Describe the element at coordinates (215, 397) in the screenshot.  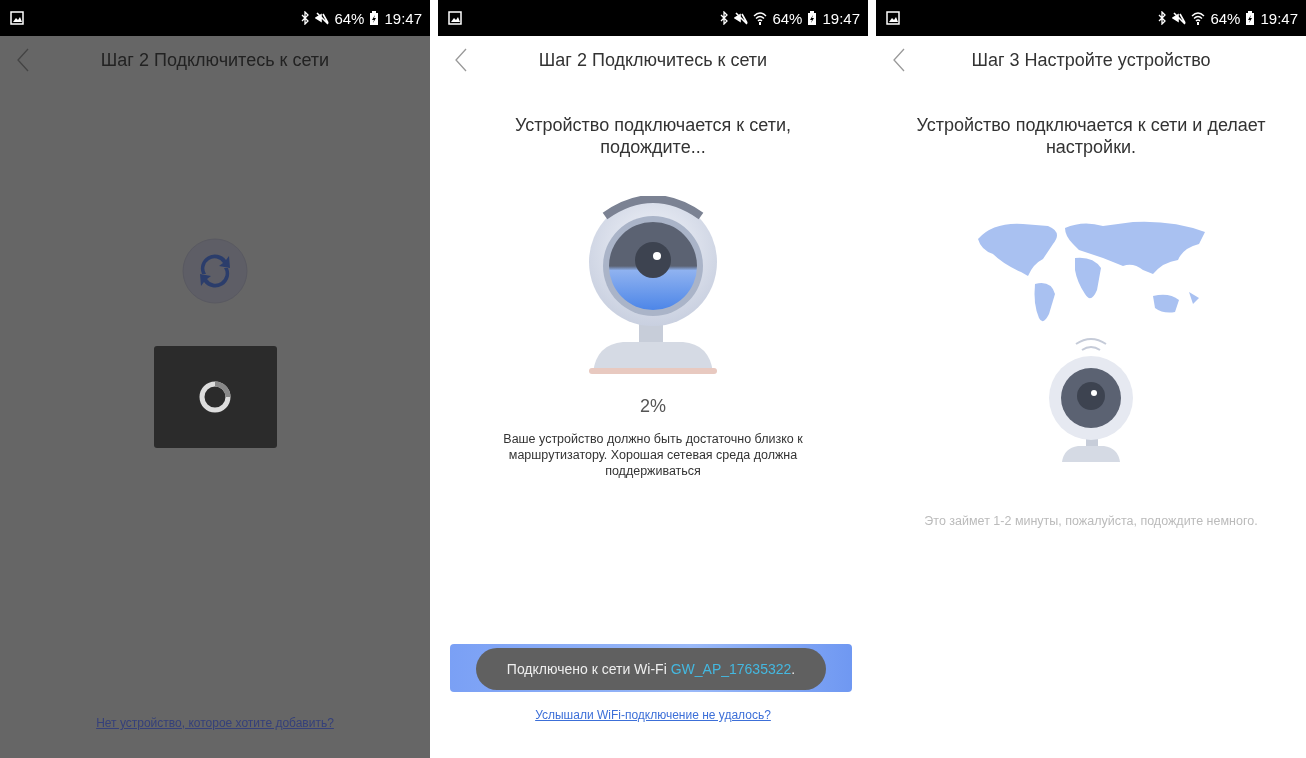
I see `spinner-icon` at that location.